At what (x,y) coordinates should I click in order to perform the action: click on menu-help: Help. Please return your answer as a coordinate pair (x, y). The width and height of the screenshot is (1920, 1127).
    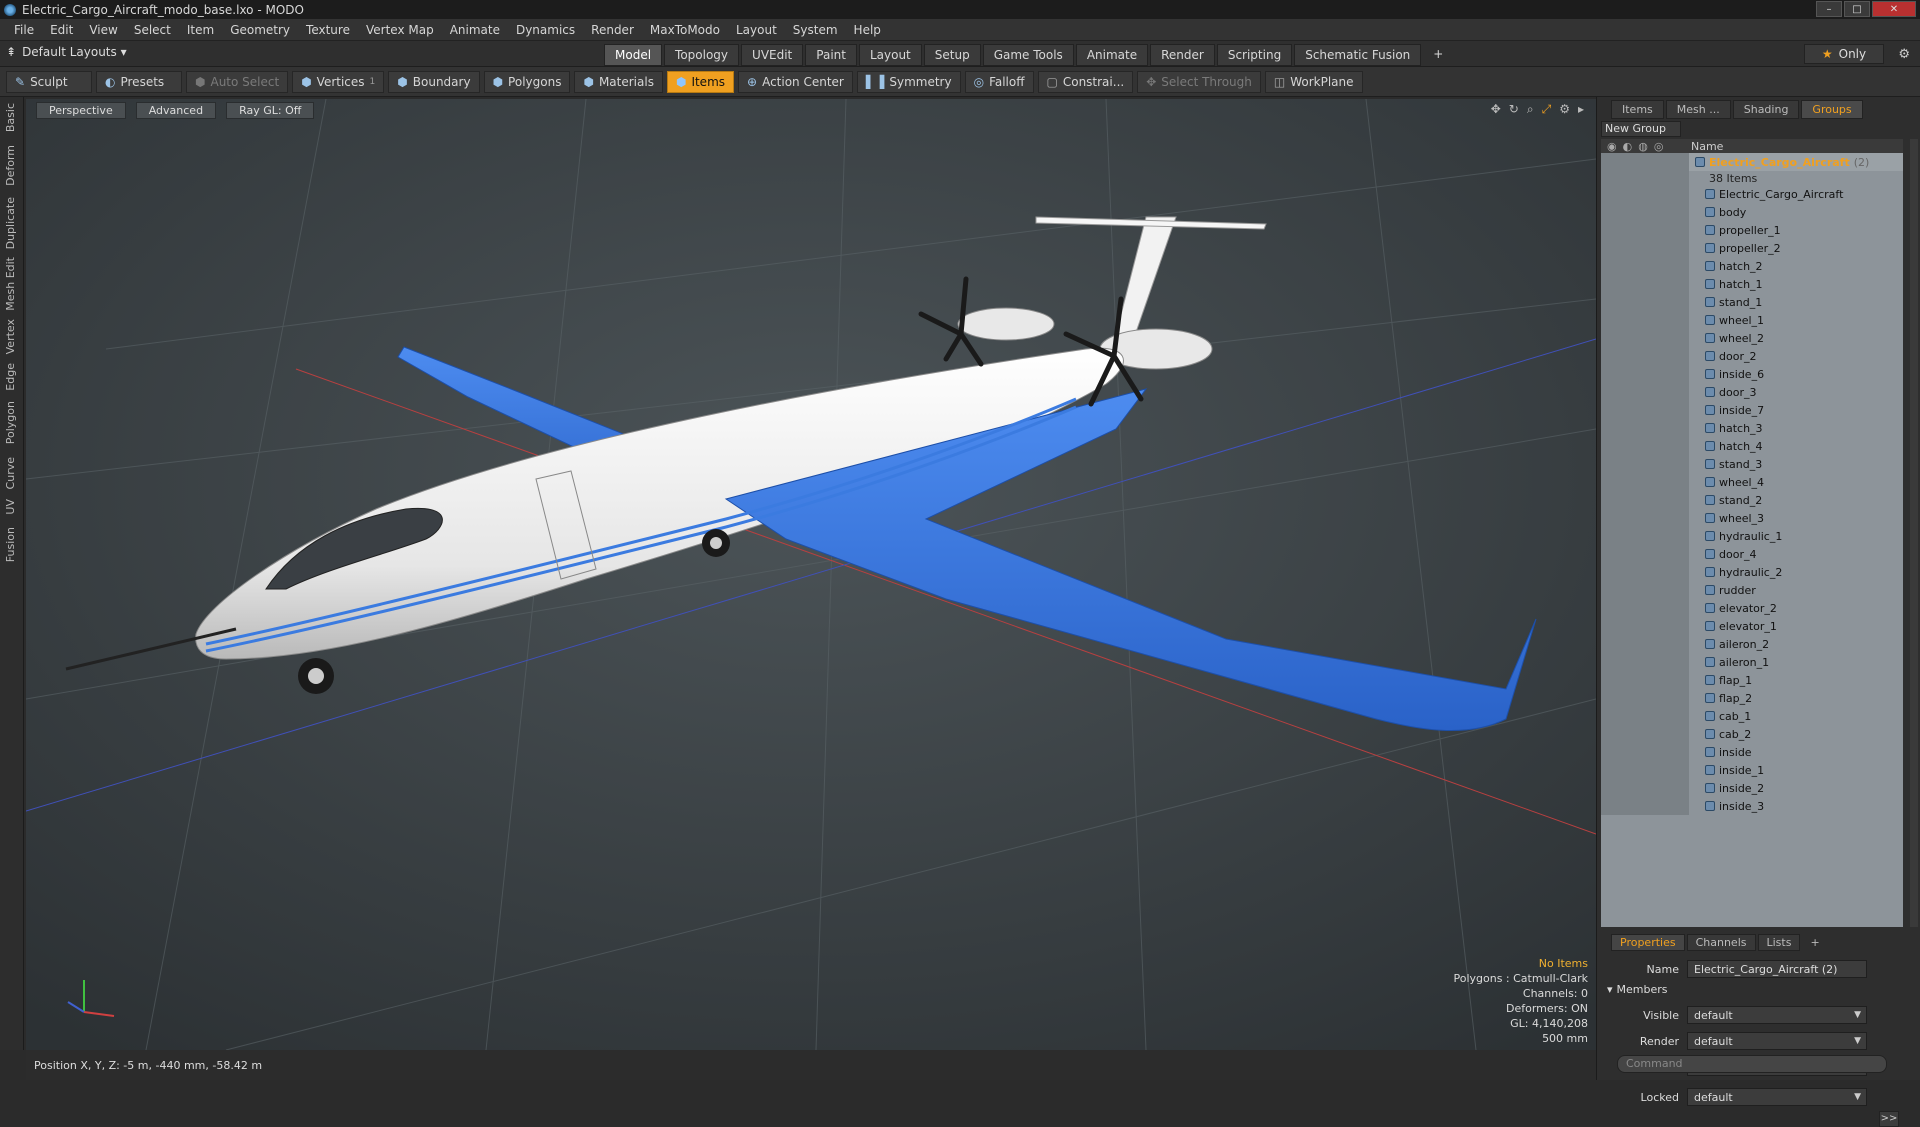
    Looking at the image, I should click on (867, 30).